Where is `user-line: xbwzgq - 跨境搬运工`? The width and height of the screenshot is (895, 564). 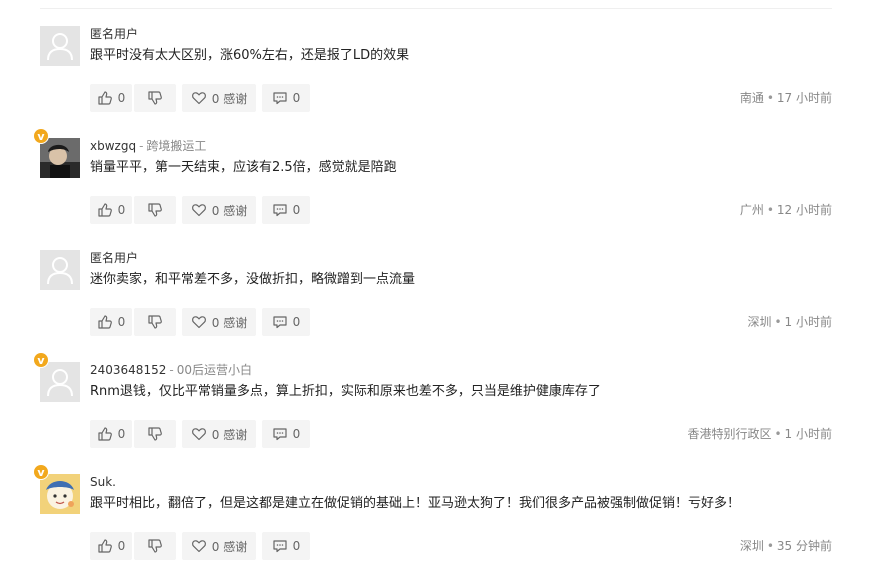 user-line: xbwzgq - 跨境搬运工 is located at coordinates (148, 146).